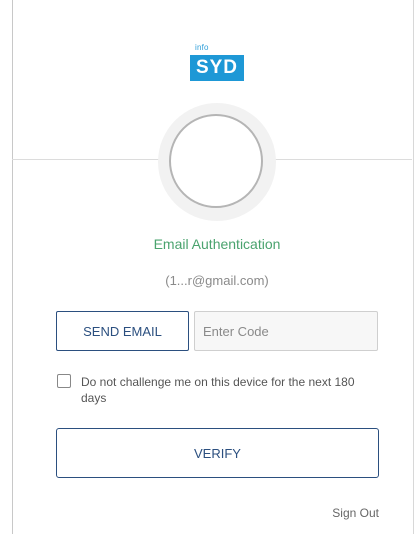  I want to click on logo: info SYD, so click(218, 63).